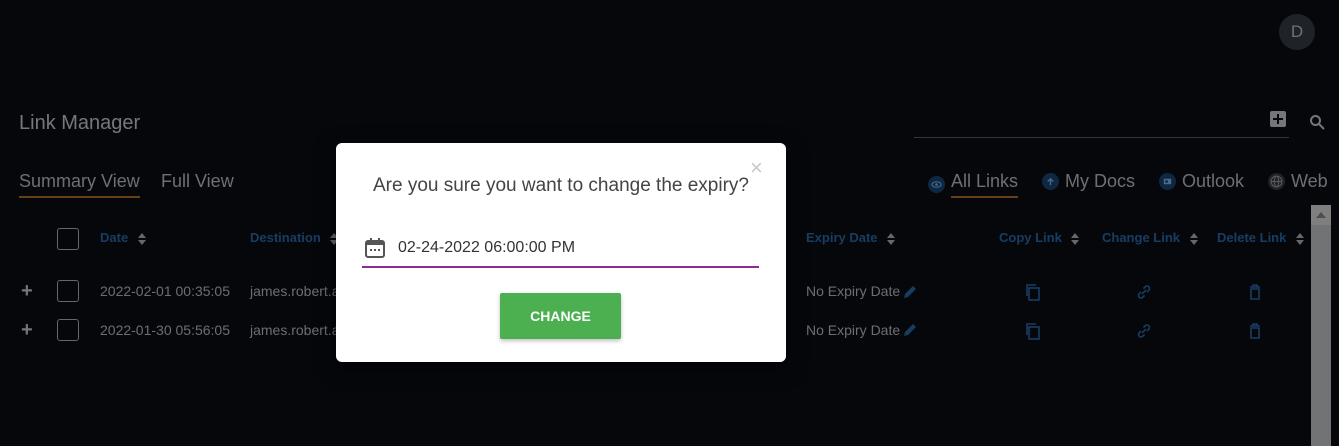 Image resolution: width=1339 pixels, height=446 pixels. Describe the element at coordinates (375, 248) in the screenshot. I see `calendar-icon` at that location.